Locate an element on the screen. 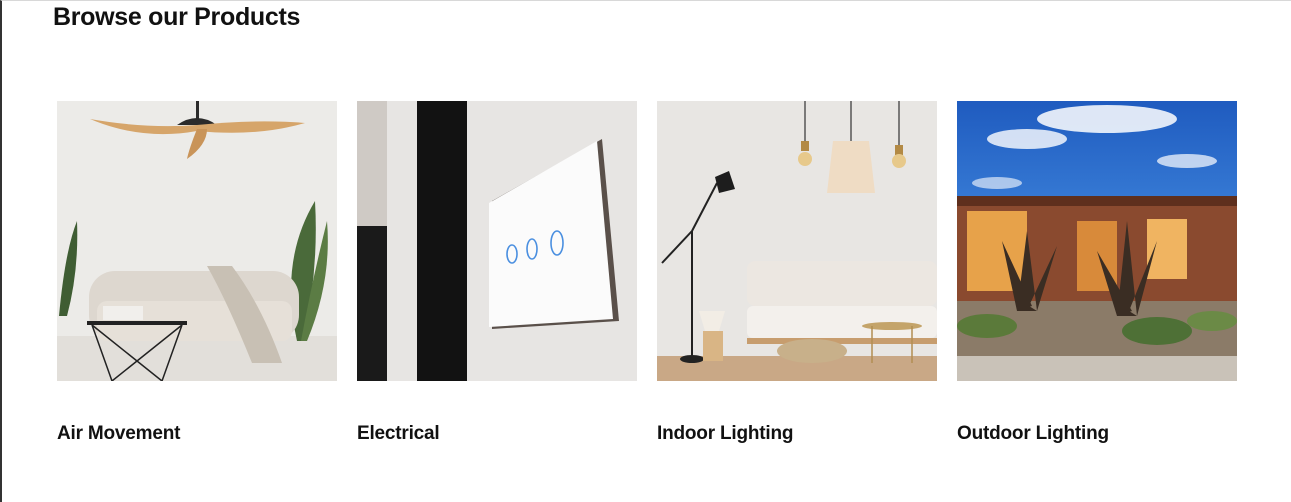  product-label: Indoor Lighting is located at coordinates (797, 434).